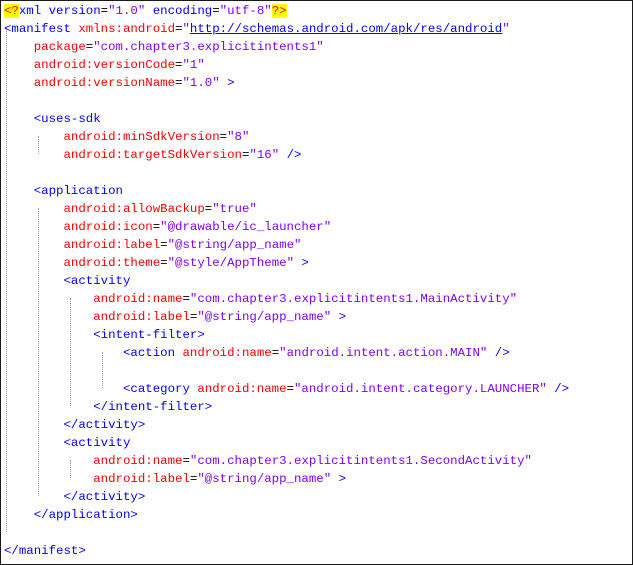 The image size is (633, 565). Describe the element at coordinates (208, 47) in the screenshot. I see `code-token: "com.chapter3.explicitintents1"` at that location.